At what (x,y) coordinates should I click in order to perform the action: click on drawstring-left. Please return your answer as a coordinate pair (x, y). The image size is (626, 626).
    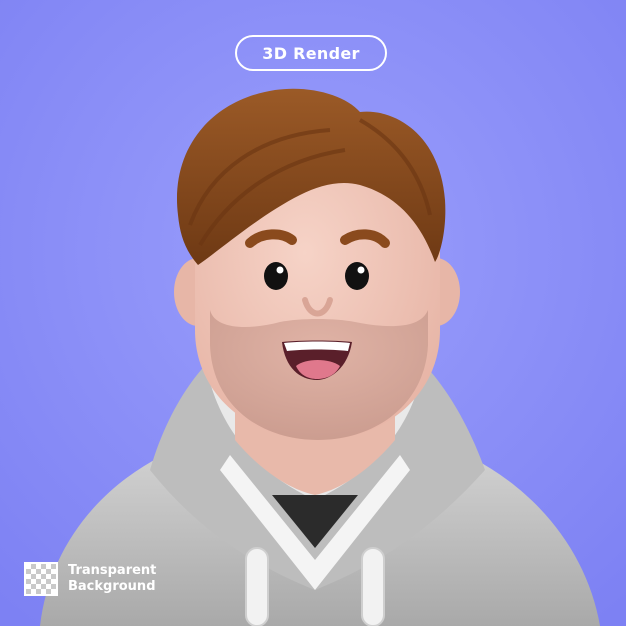
    Looking at the image, I should click on (257, 586).